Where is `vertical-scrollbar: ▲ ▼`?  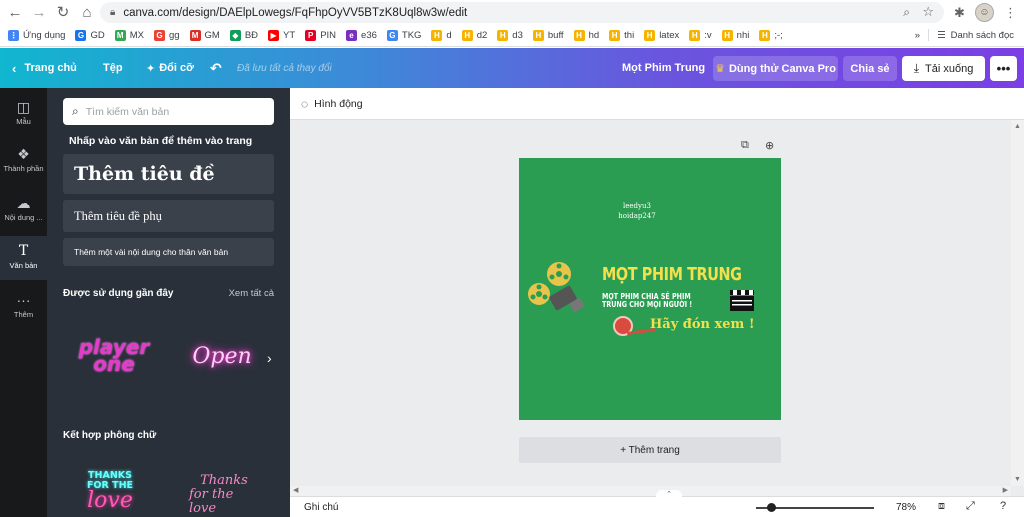 vertical-scrollbar: ▲ ▼ is located at coordinates (1017, 303).